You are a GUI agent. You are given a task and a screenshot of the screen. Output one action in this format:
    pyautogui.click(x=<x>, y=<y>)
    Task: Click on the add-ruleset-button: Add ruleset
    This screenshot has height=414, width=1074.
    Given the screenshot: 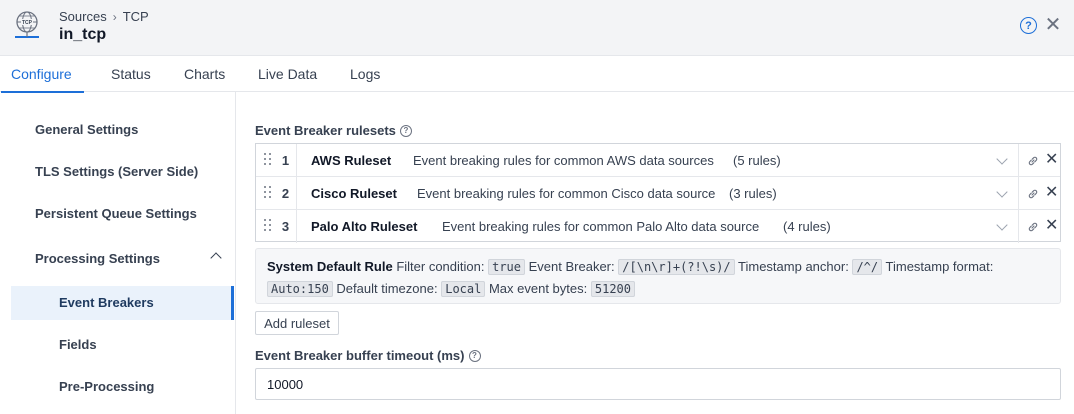 What is the action you would take?
    pyautogui.click(x=297, y=323)
    